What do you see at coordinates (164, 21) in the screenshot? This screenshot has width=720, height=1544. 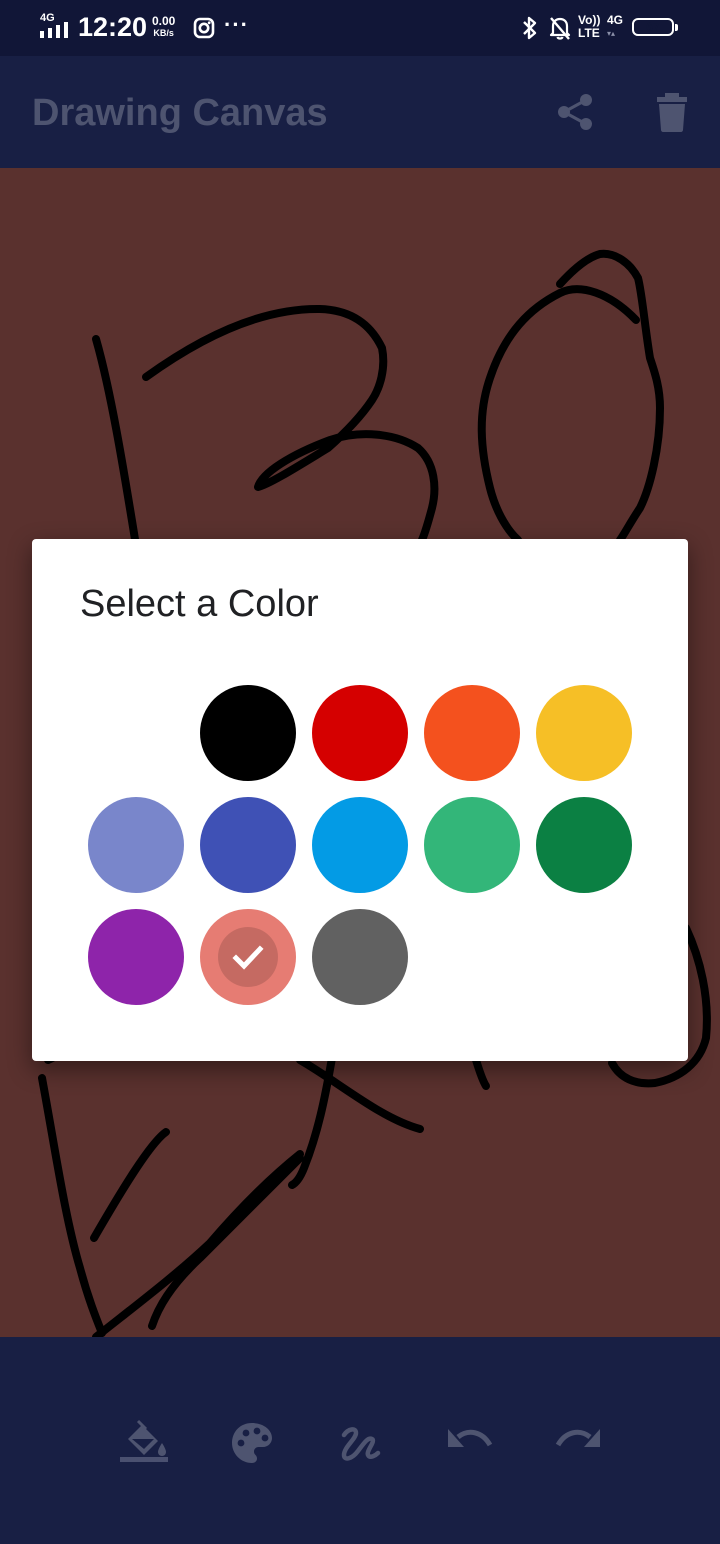 I see `data-speed-value: 0.00` at bounding box center [164, 21].